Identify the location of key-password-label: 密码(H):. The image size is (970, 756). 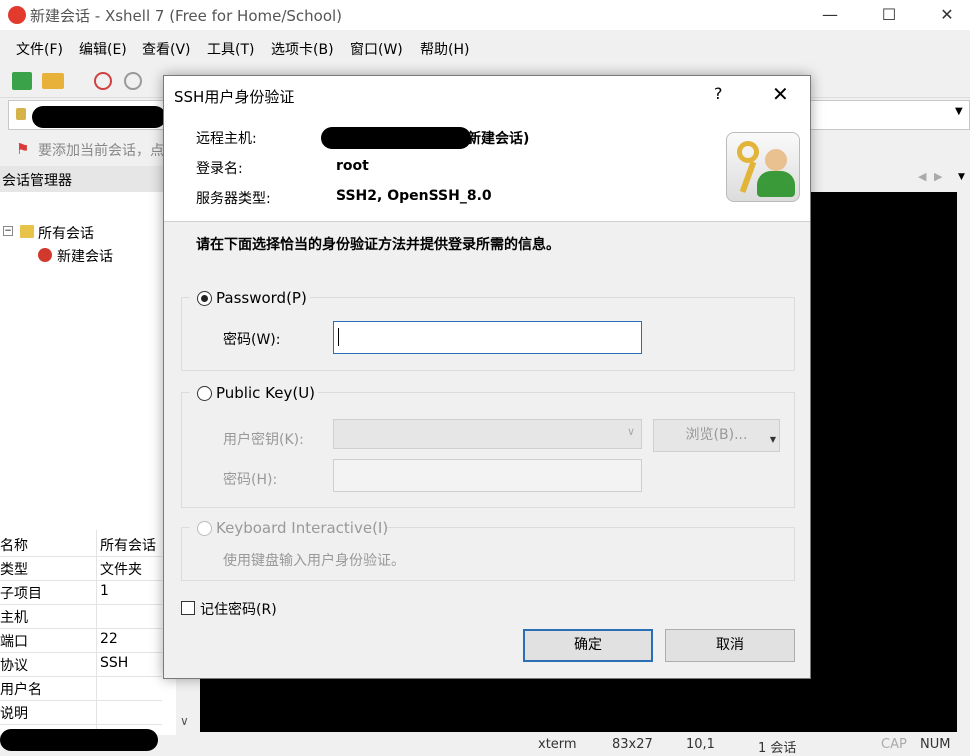
(250, 480).